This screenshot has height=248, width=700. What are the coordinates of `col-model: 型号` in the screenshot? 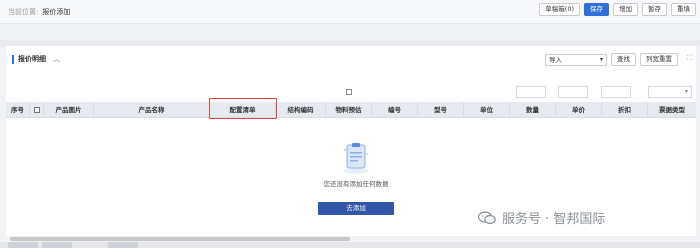 It's located at (441, 110).